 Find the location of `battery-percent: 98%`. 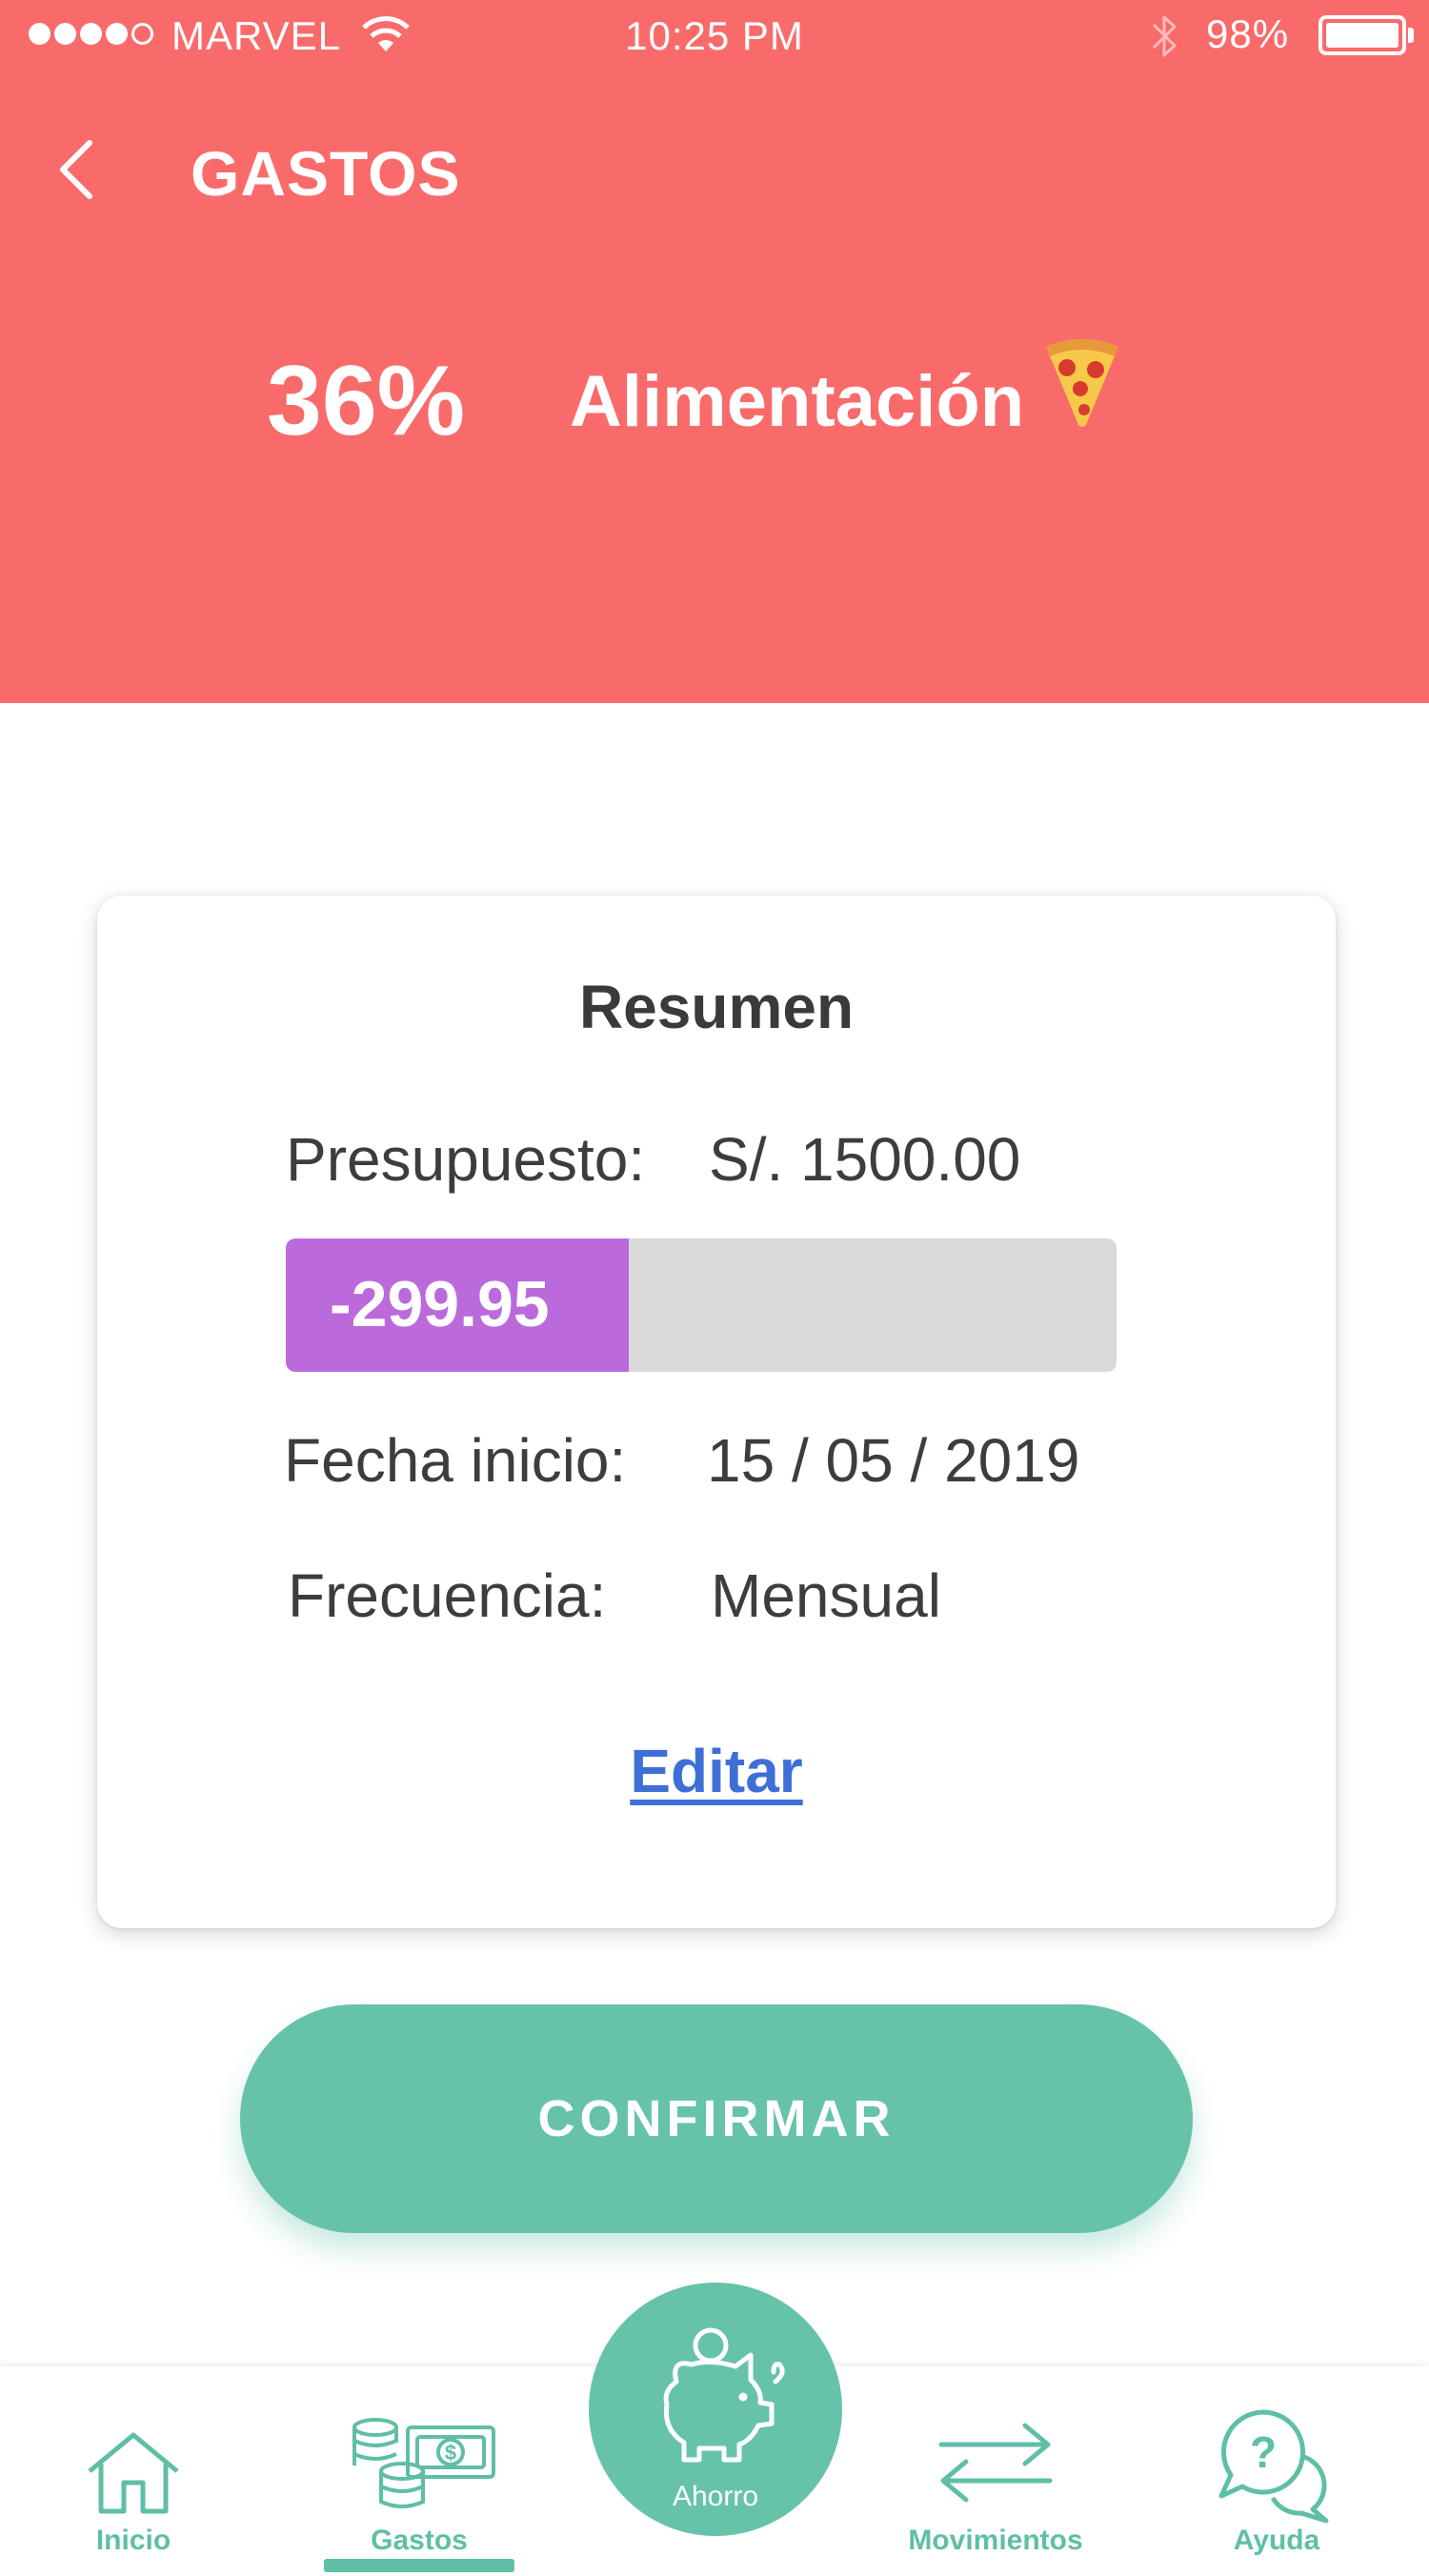

battery-percent: 98% is located at coordinates (1248, 33).